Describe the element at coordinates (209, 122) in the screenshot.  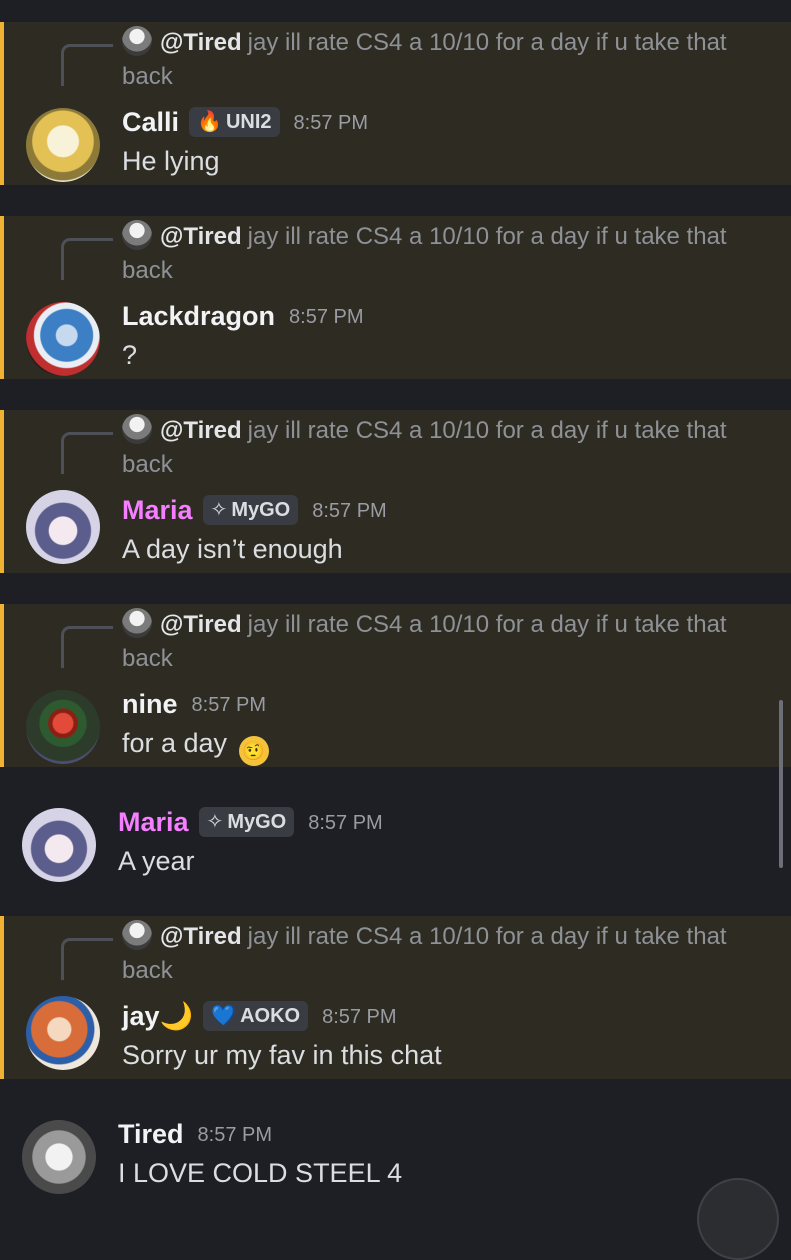
I see `fire-icon: 🔥` at that location.